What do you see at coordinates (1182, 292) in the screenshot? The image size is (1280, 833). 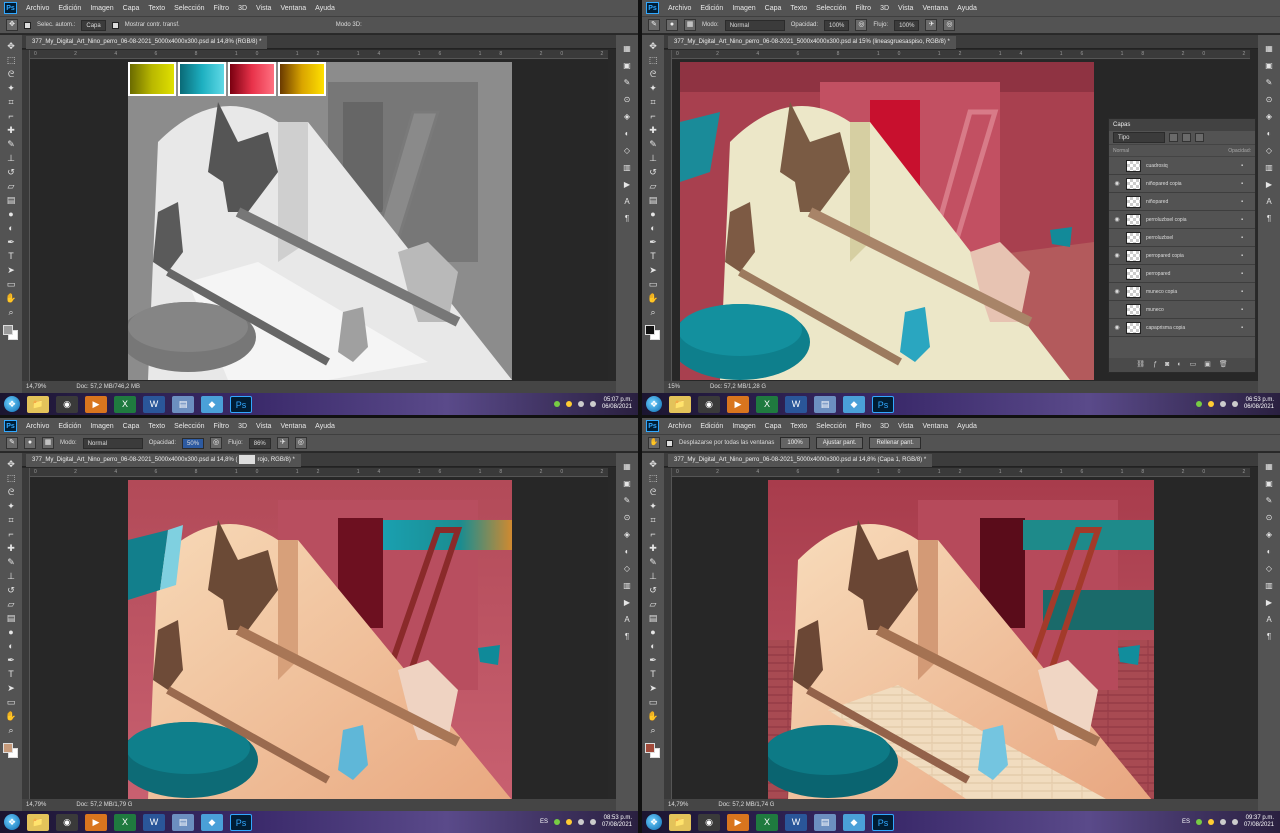 I see `layer-row: ◉ muneco copia ▪` at bounding box center [1182, 292].